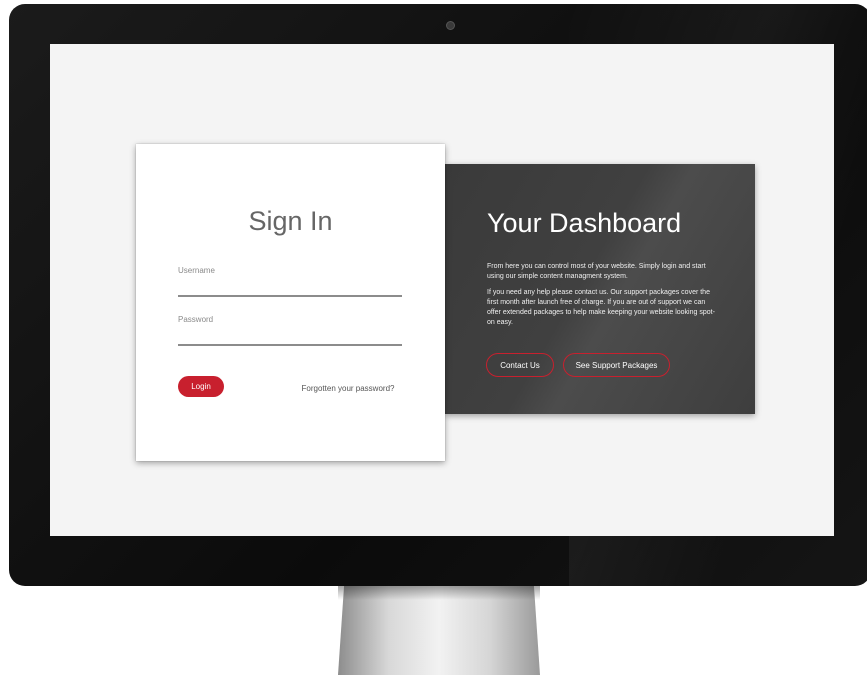 Image resolution: width=867 pixels, height=675 pixels. I want to click on username-field, so click(290, 296).